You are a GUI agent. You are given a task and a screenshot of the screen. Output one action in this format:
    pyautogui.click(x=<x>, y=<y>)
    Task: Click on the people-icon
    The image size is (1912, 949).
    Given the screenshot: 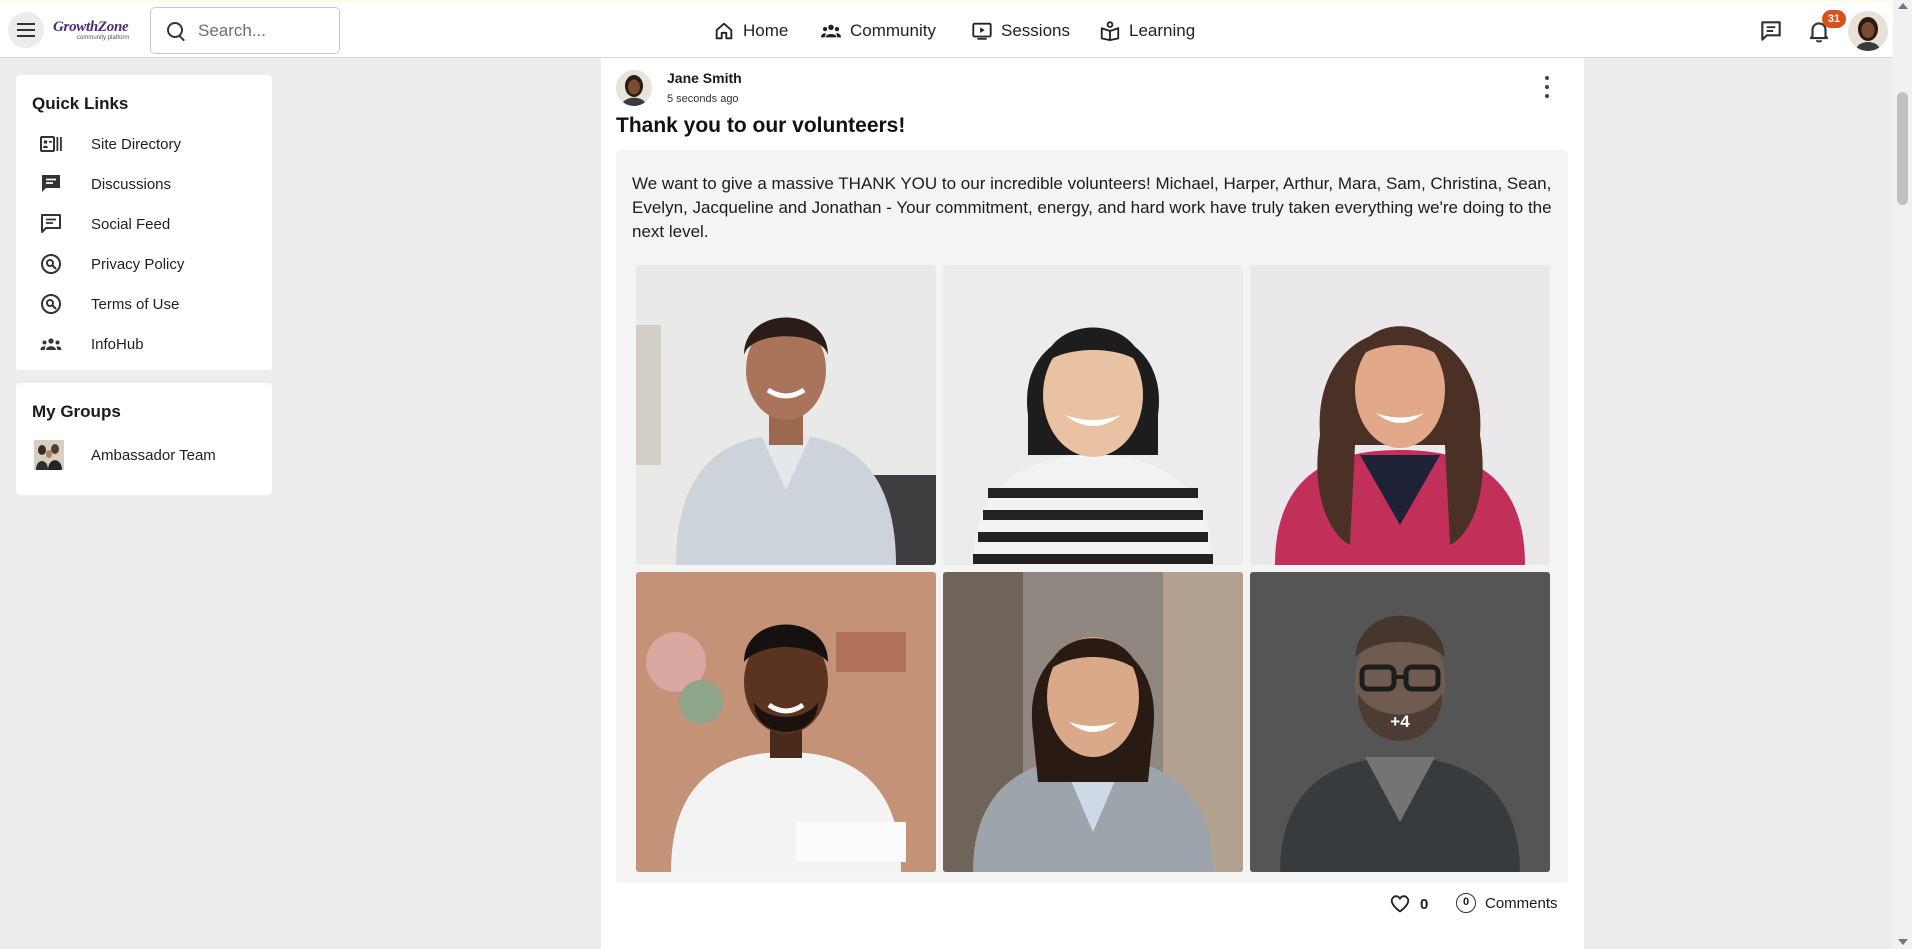 What is the action you would take?
    pyautogui.click(x=831, y=31)
    